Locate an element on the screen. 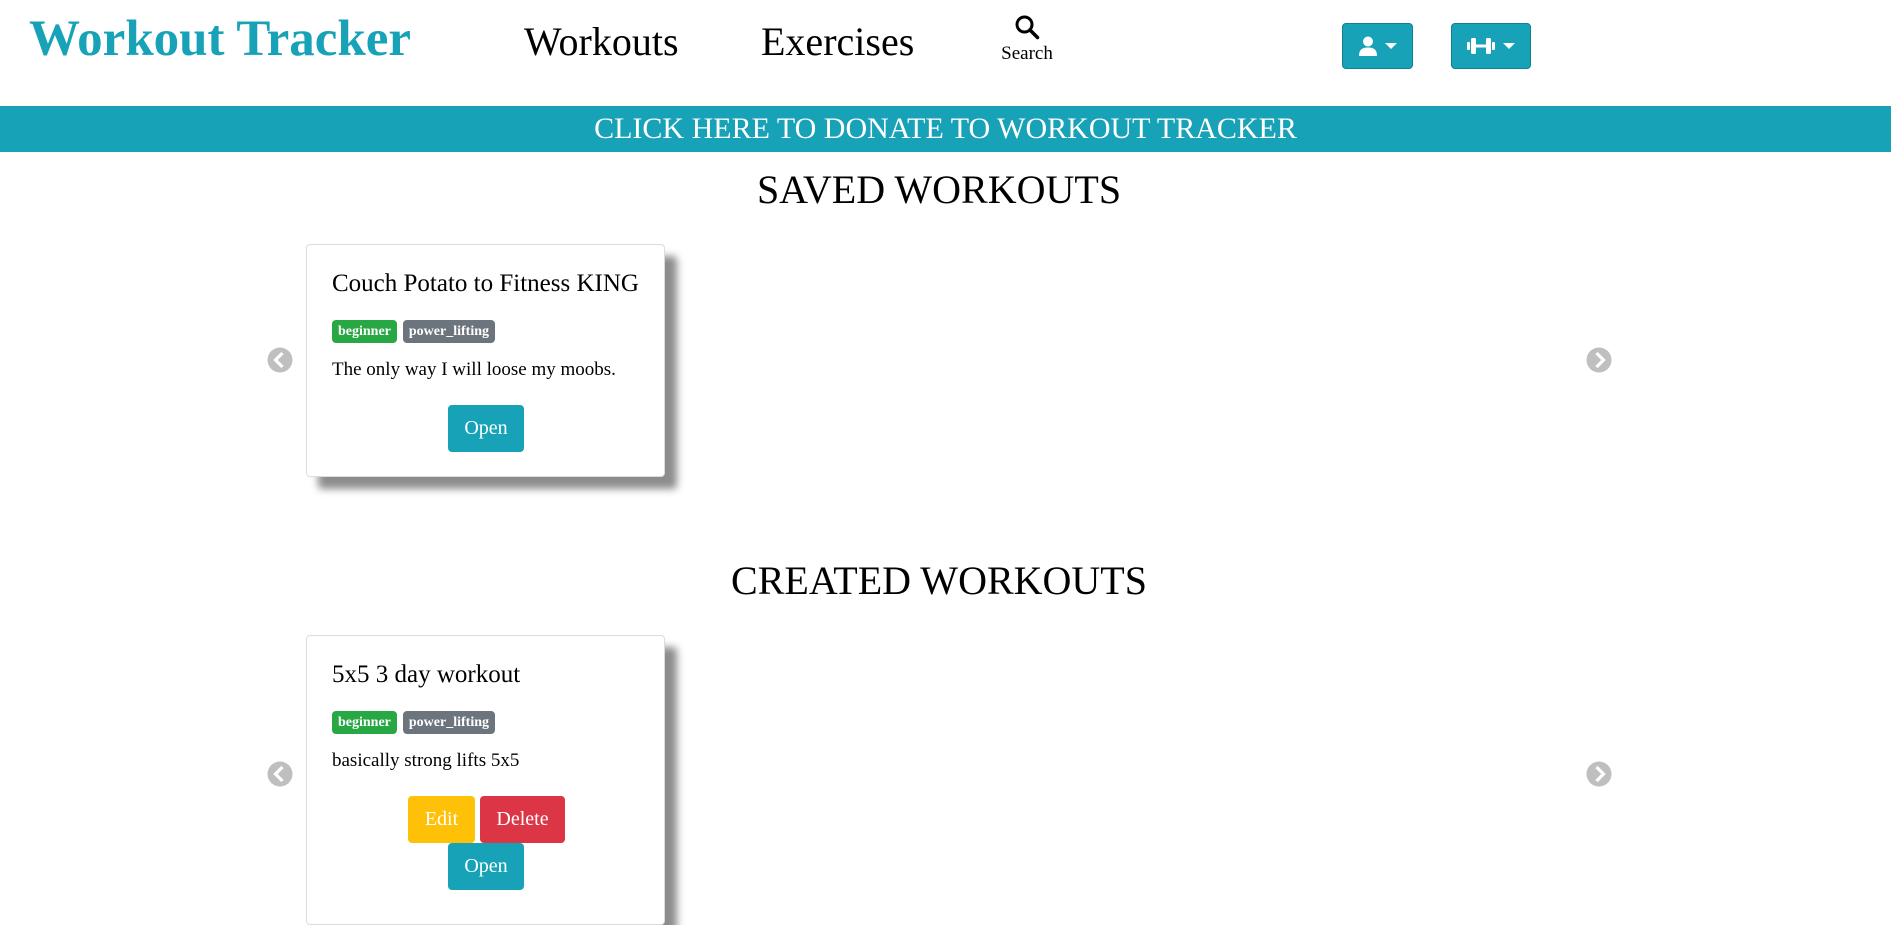  user-icon is located at coordinates (1367, 46).